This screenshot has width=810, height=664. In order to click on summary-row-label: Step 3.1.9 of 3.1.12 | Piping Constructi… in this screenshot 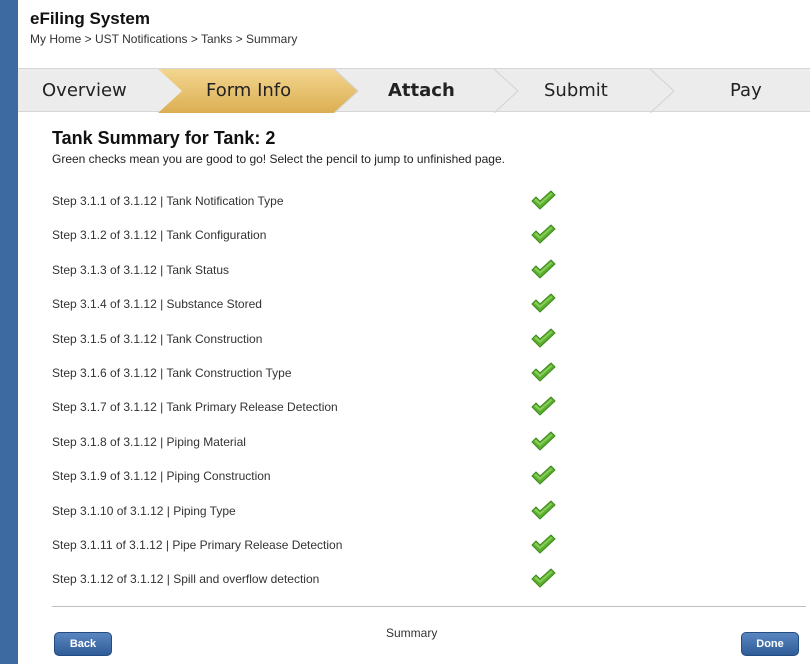, I will do `click(161, 476)`.